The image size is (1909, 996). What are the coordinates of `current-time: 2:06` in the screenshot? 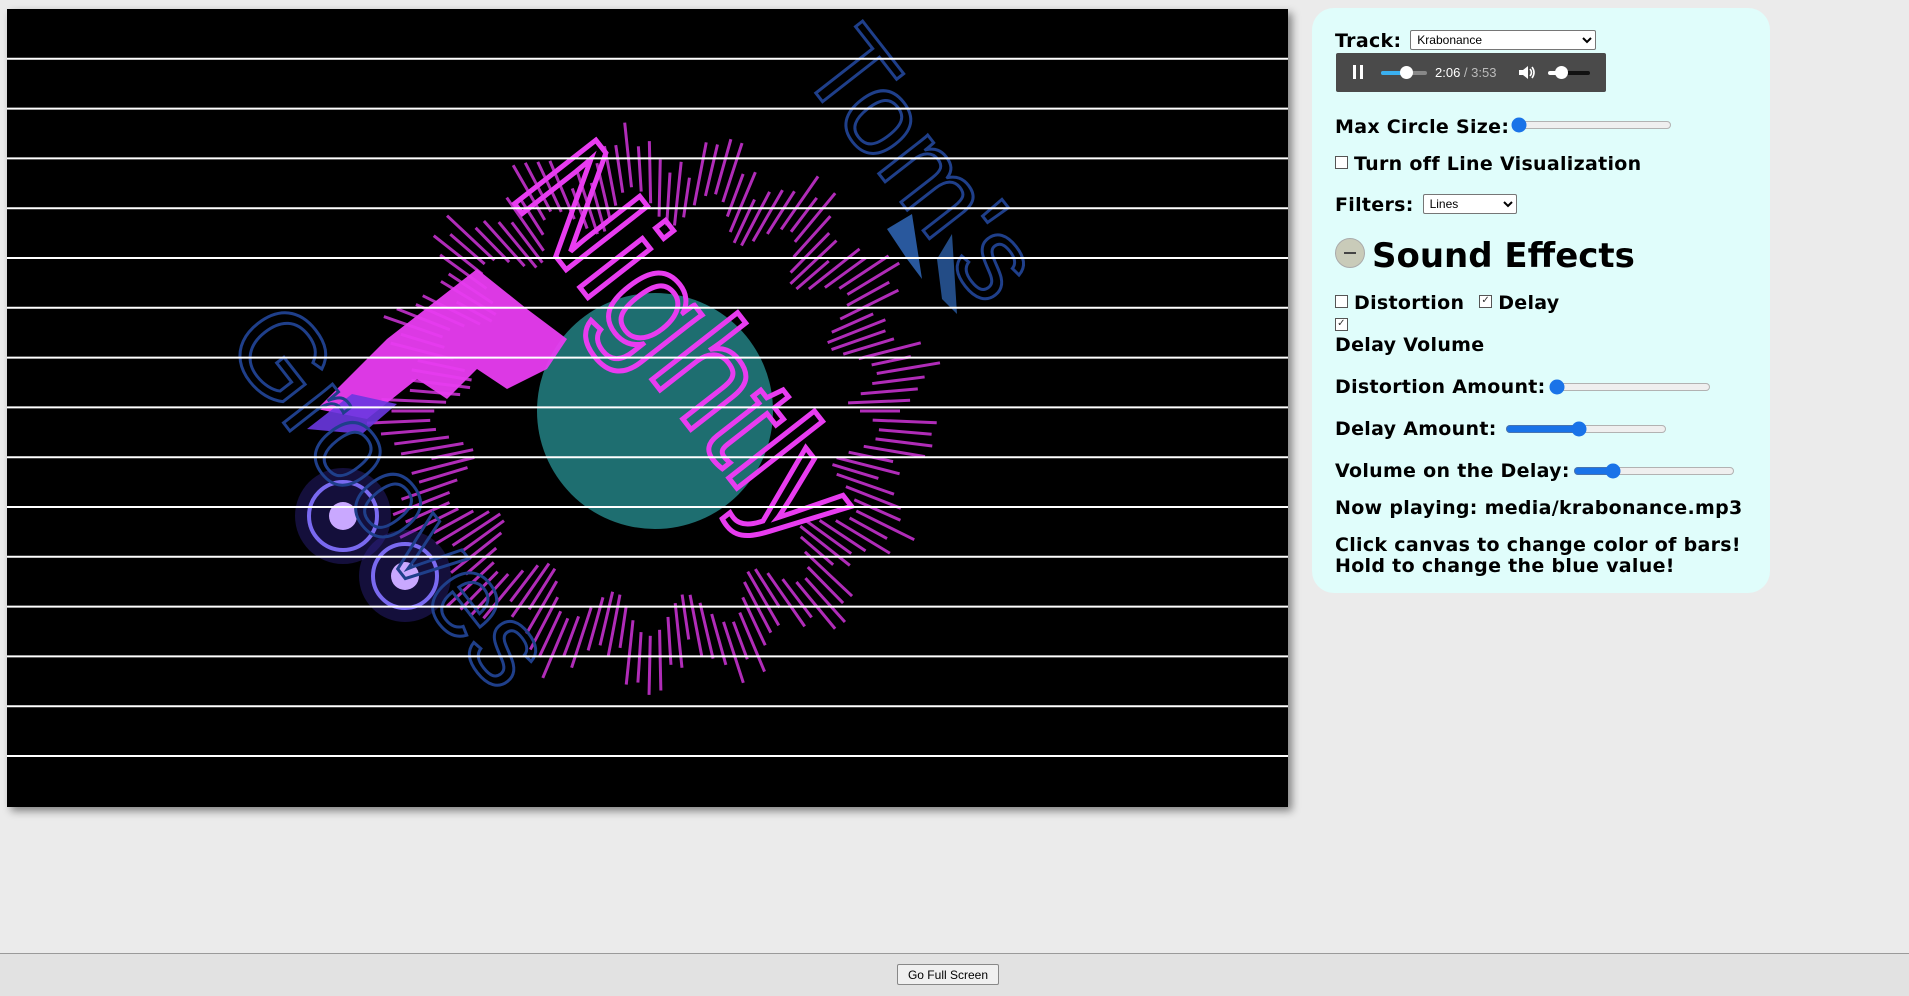 It's located at (1448, 72).